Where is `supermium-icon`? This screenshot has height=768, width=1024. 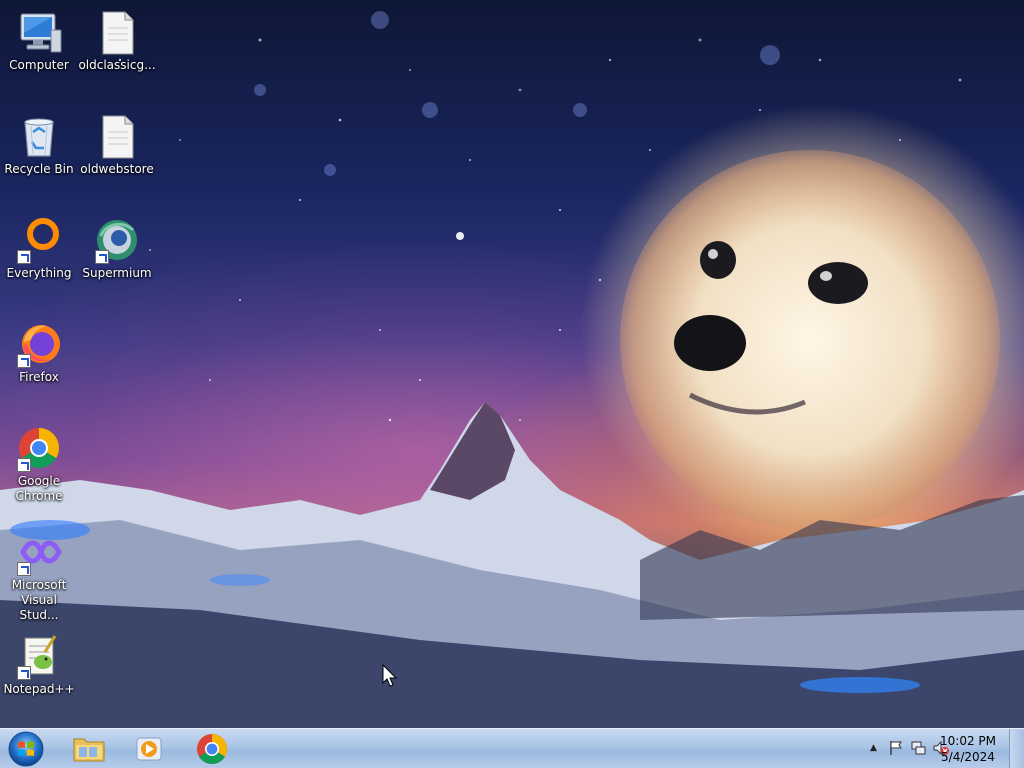
supermium-icon is located at coordinates (117, 240).